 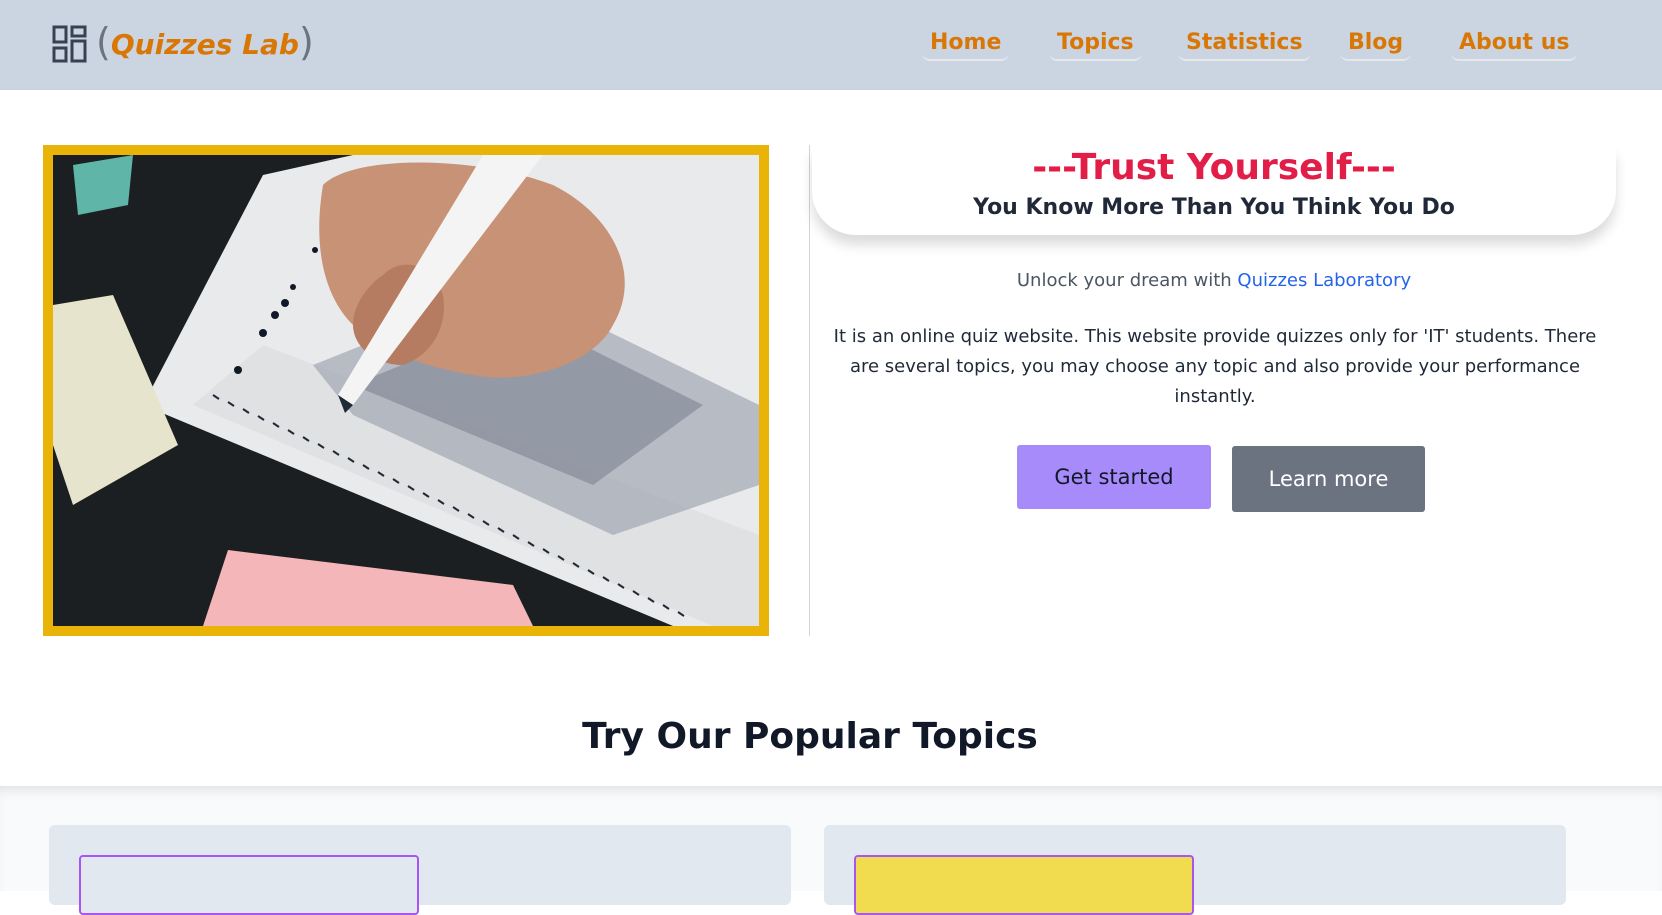 I want to click on learn-more-button: Learn more, so click(x=1328, y=479).